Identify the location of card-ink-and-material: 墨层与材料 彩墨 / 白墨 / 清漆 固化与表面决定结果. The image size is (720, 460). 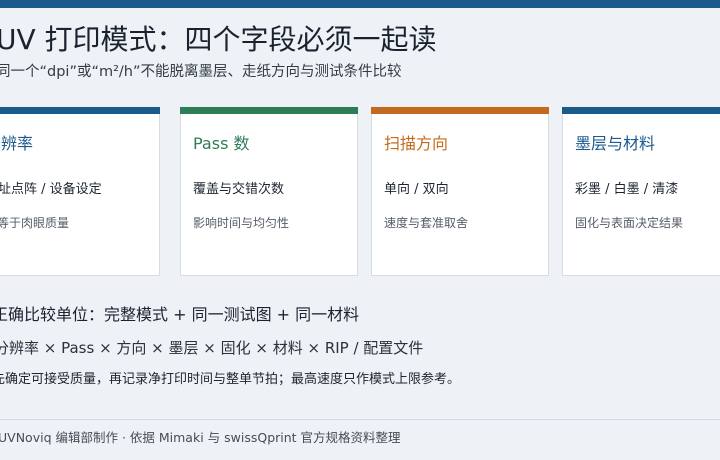
(641, 191).